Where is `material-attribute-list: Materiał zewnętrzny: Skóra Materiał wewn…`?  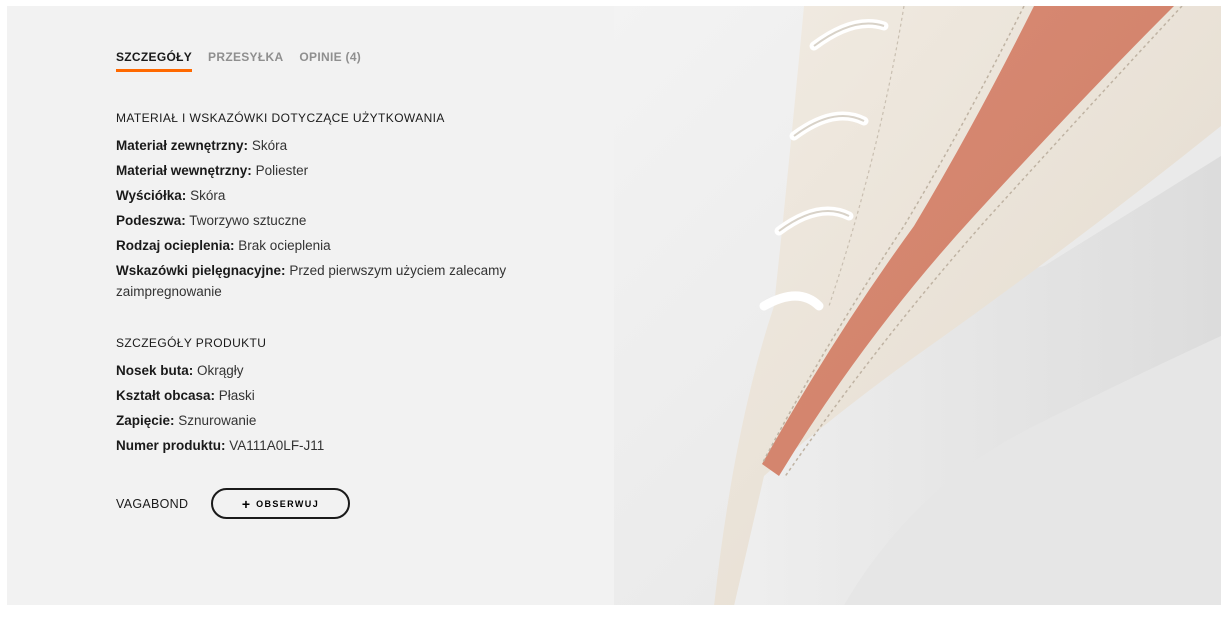 material-attribute-list: Materiał zewnętrzny: Skóra Materiał wewn… is located at coordinates (336, 220).